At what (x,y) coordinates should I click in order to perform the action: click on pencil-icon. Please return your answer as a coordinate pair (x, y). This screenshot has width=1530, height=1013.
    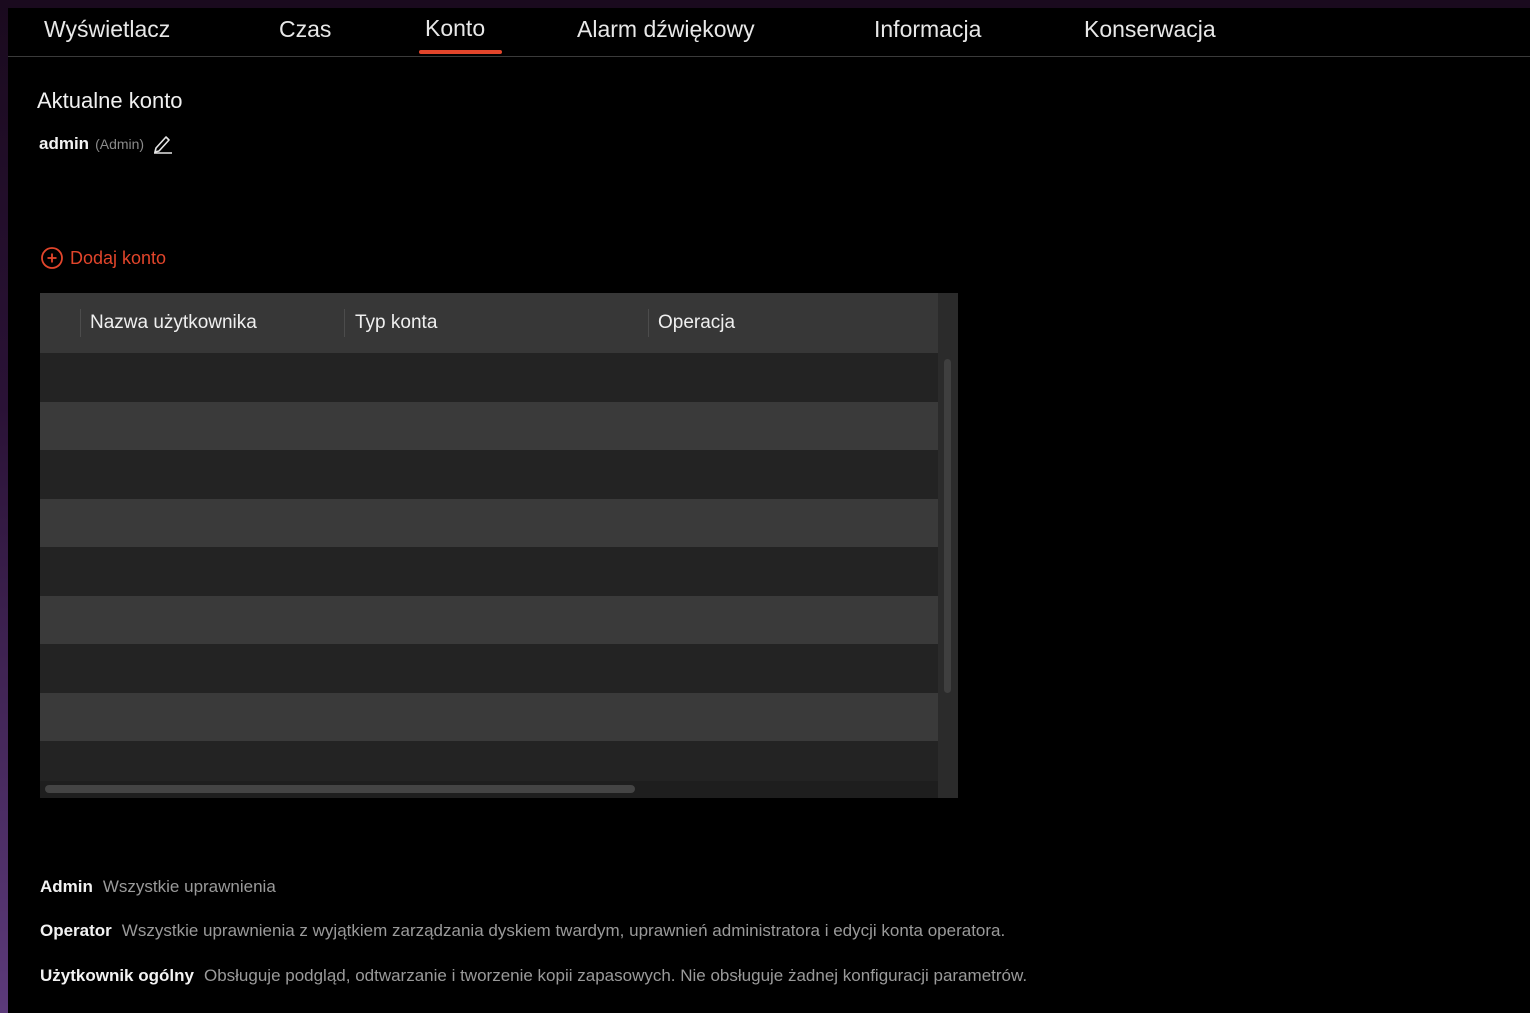
    Looking at the image, I should click on (163, 144).